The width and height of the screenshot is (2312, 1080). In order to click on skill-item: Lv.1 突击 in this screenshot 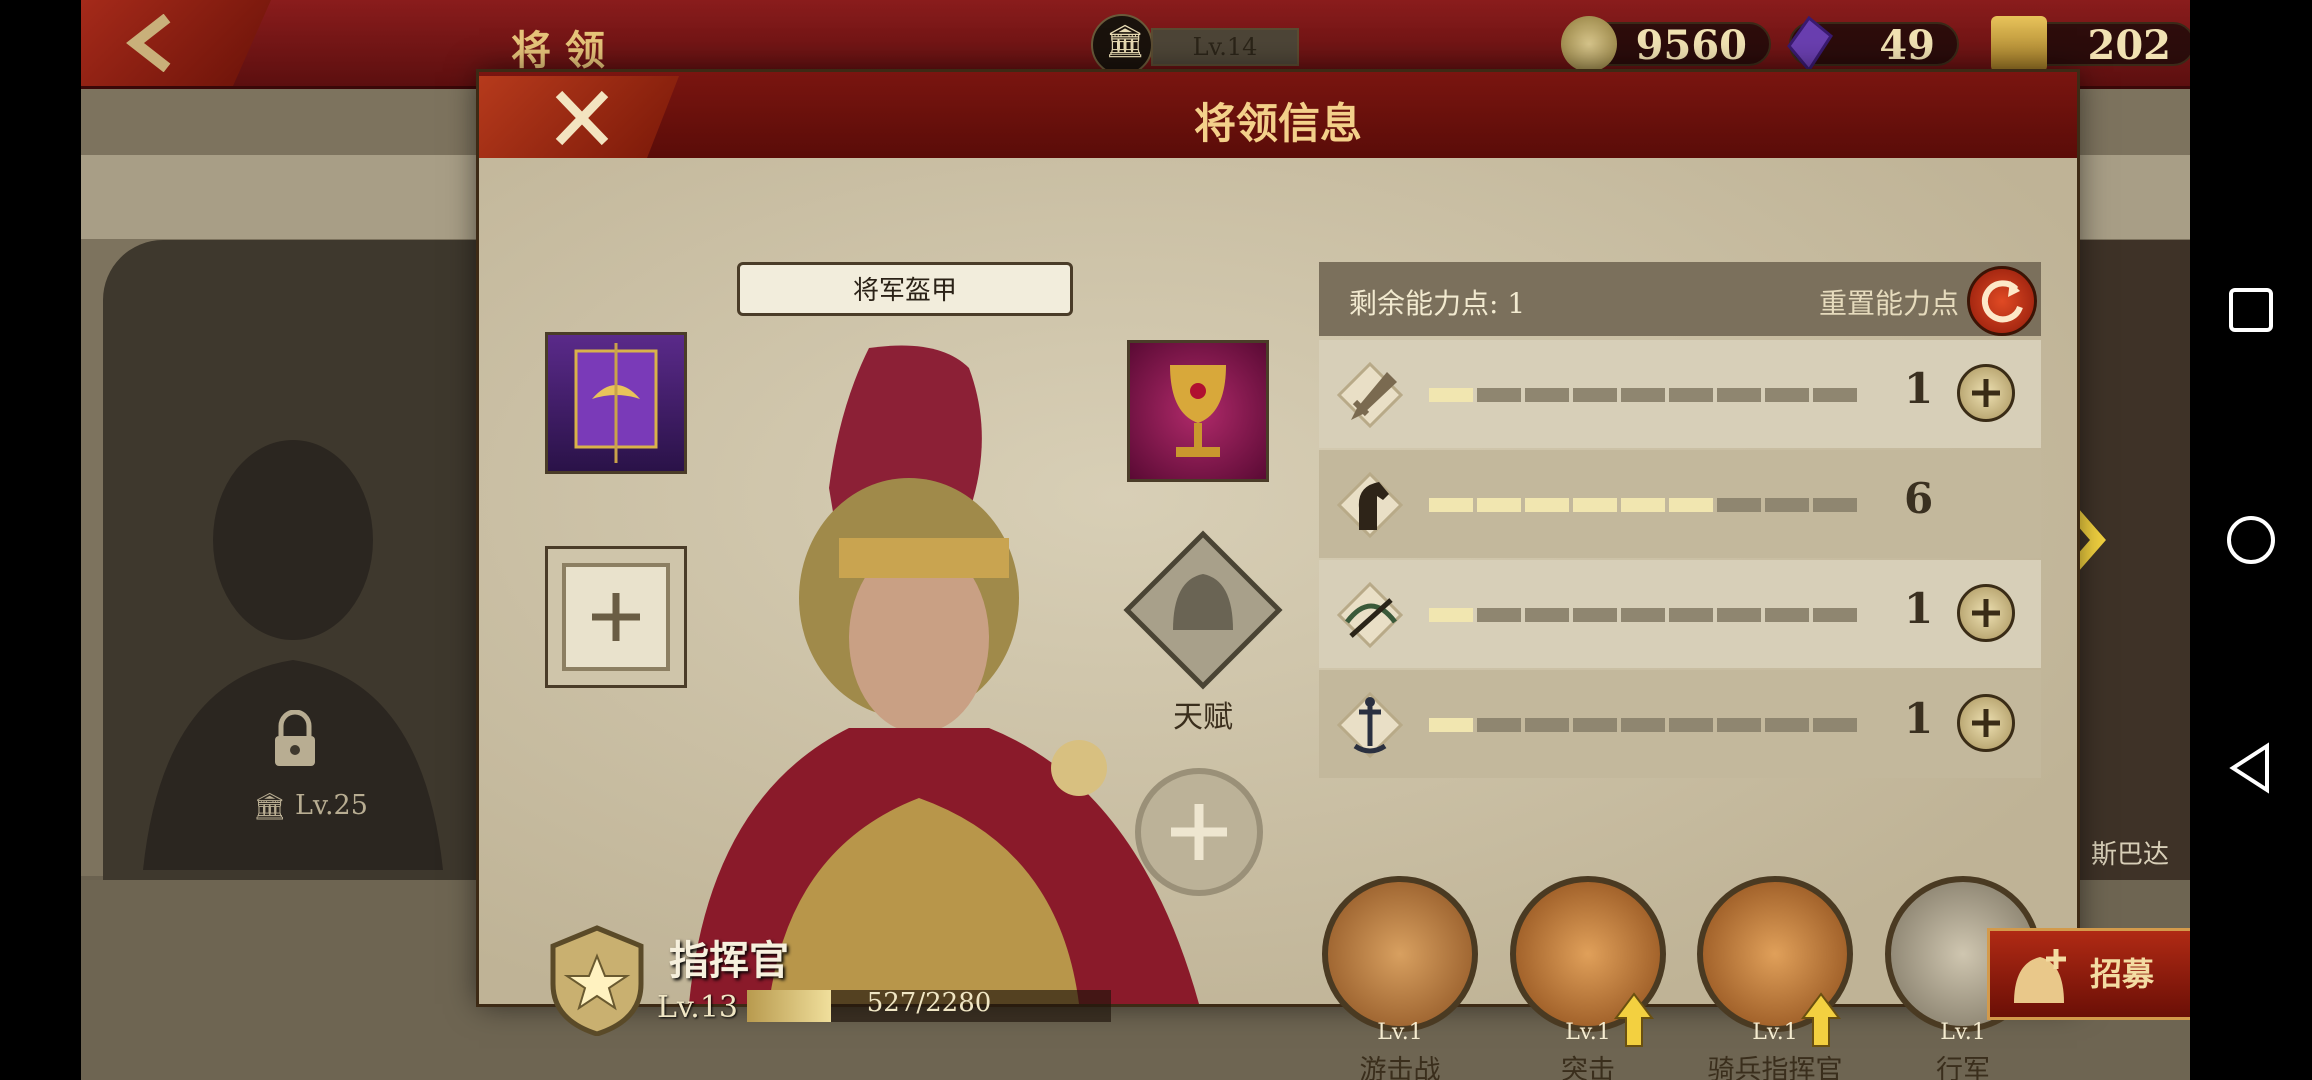, I will do `click(1588, 978)`.